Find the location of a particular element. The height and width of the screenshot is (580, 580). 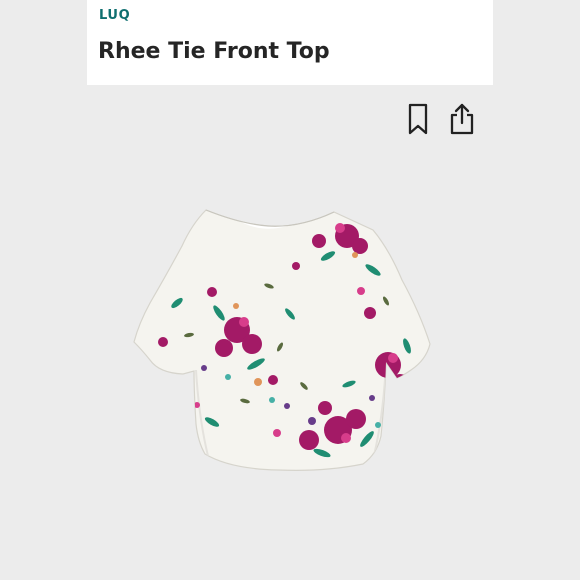

share-icon is located at coordinates (462, 119).